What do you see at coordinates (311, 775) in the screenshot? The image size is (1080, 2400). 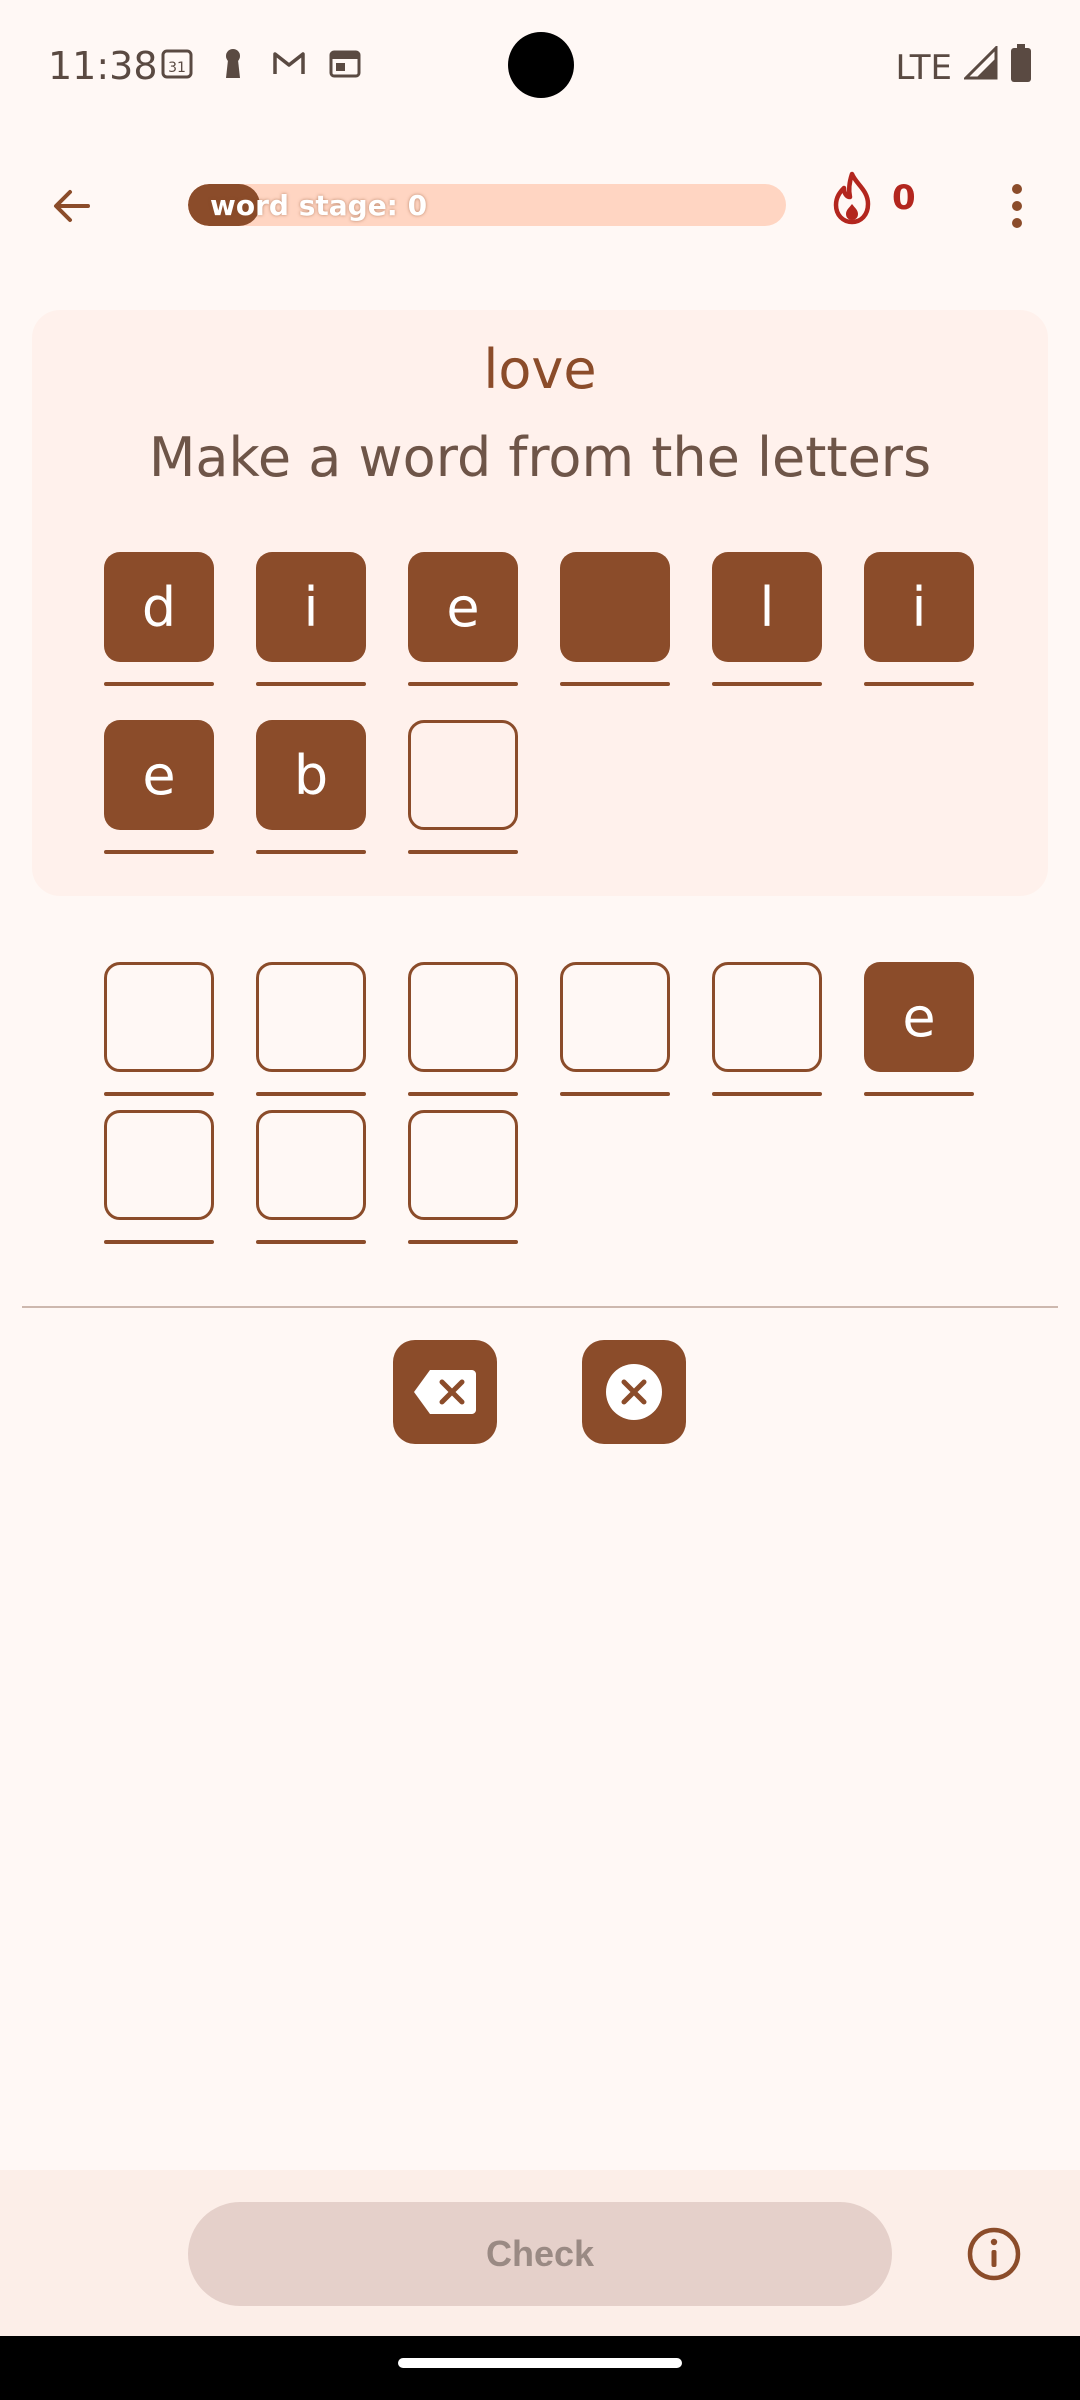 I see `letter-tile-8: b` at bounding box center [311, 775].